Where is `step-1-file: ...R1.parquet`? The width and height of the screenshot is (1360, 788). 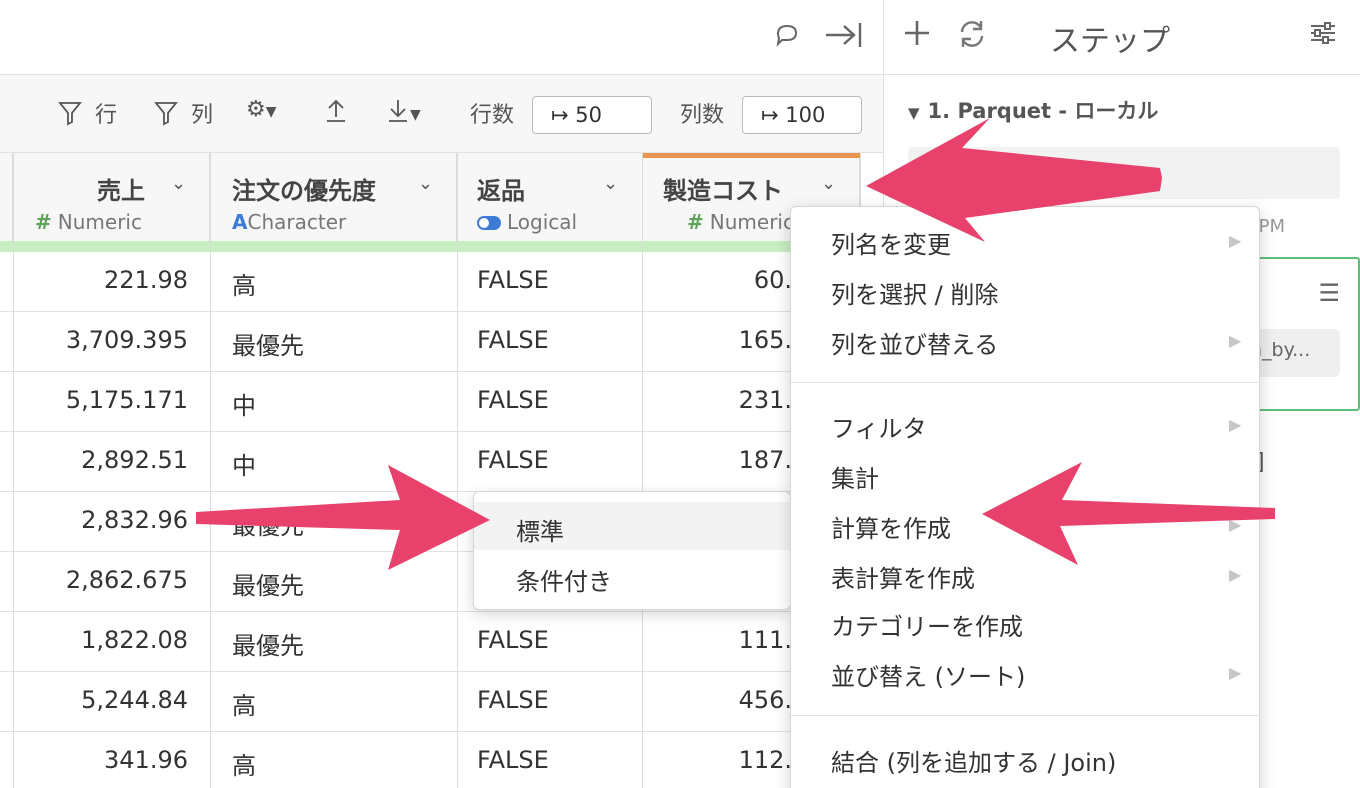
step-1-file: ...R1.parquet is located at coordinates (1040, 170).